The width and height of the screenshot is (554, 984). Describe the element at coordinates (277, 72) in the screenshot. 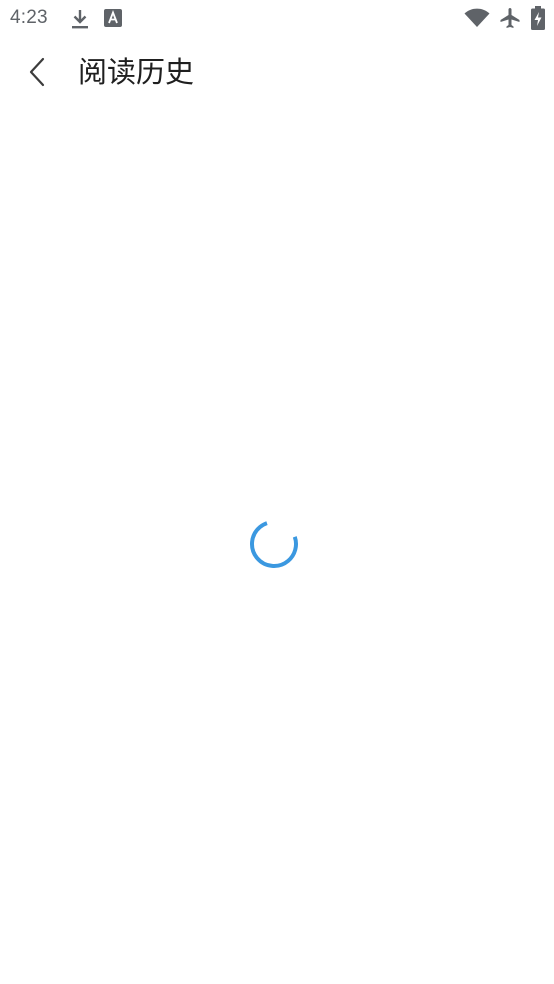

I see `app-bar: 阅读历史` at that location.